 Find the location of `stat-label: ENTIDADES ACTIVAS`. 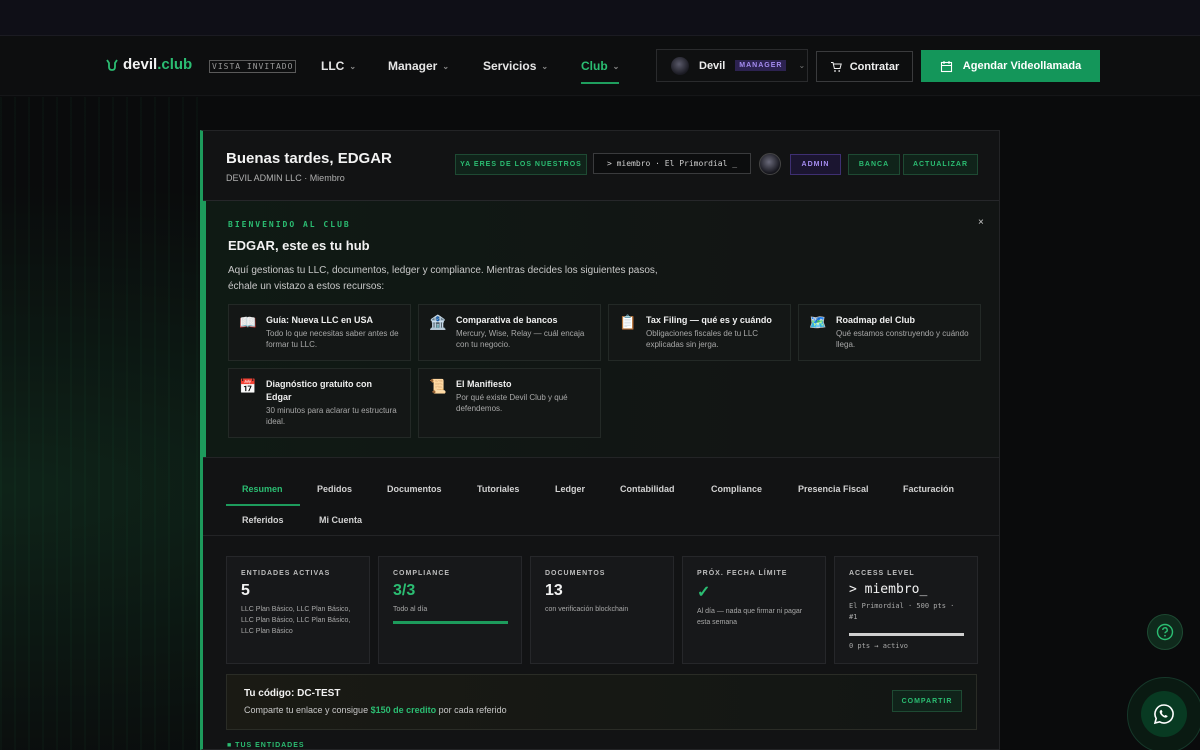

stat-label: ENTIDADES ACTIVAS is located at coordinates (286, 573).